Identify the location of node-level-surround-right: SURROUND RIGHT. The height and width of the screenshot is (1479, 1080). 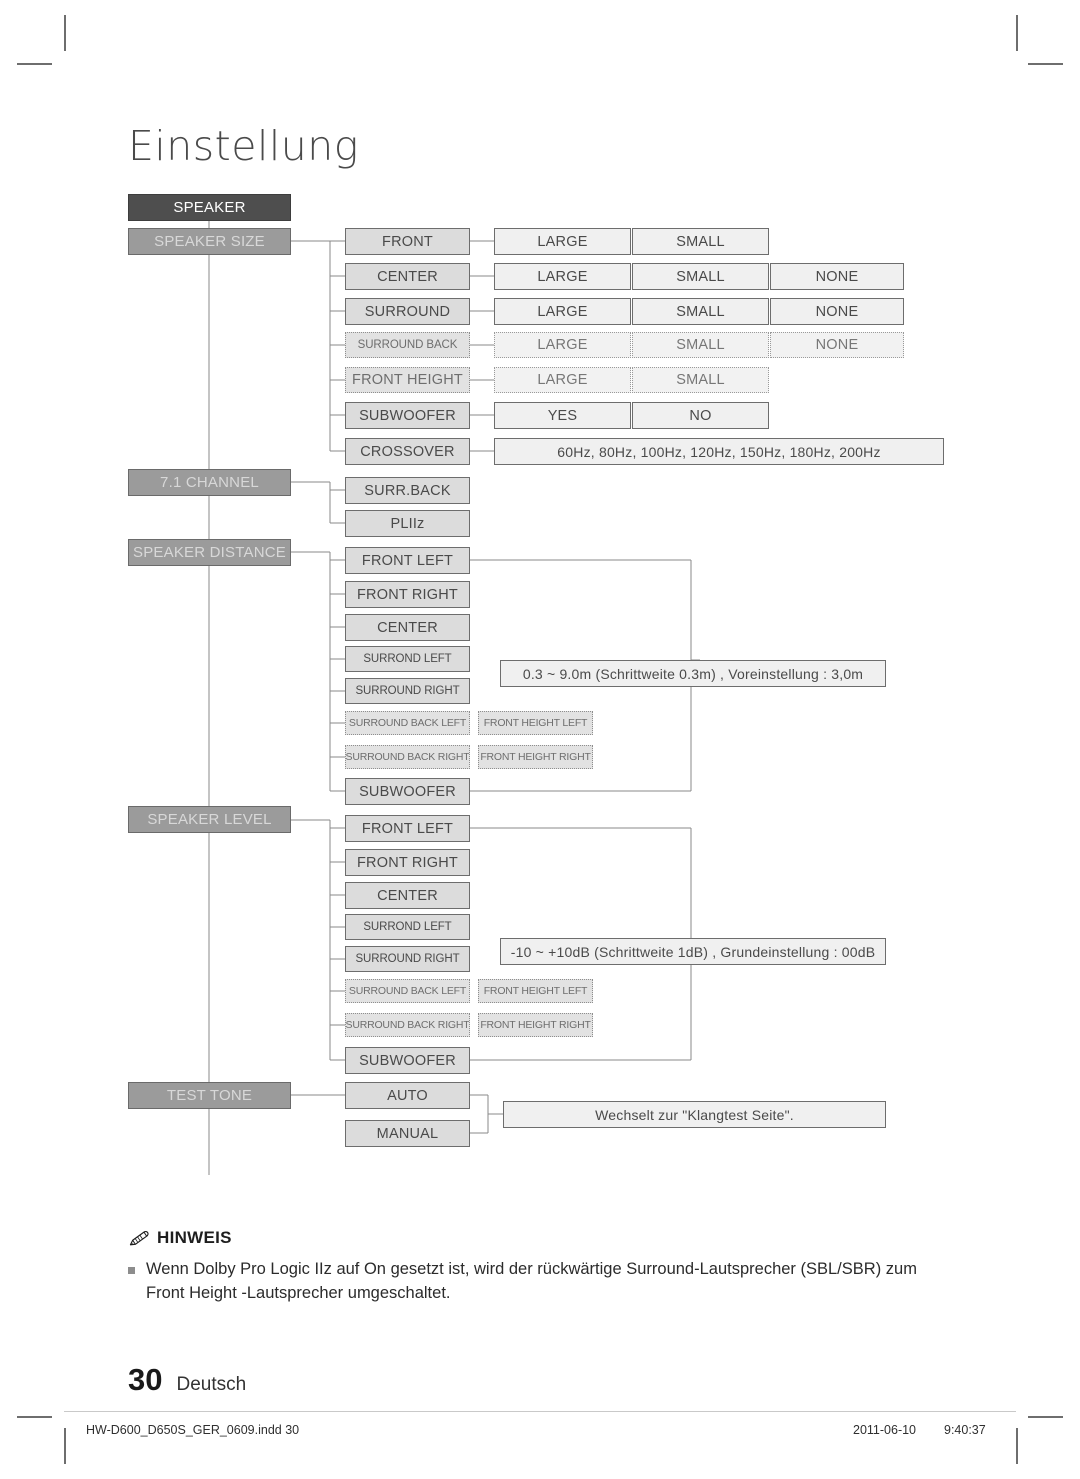
(407, 959).